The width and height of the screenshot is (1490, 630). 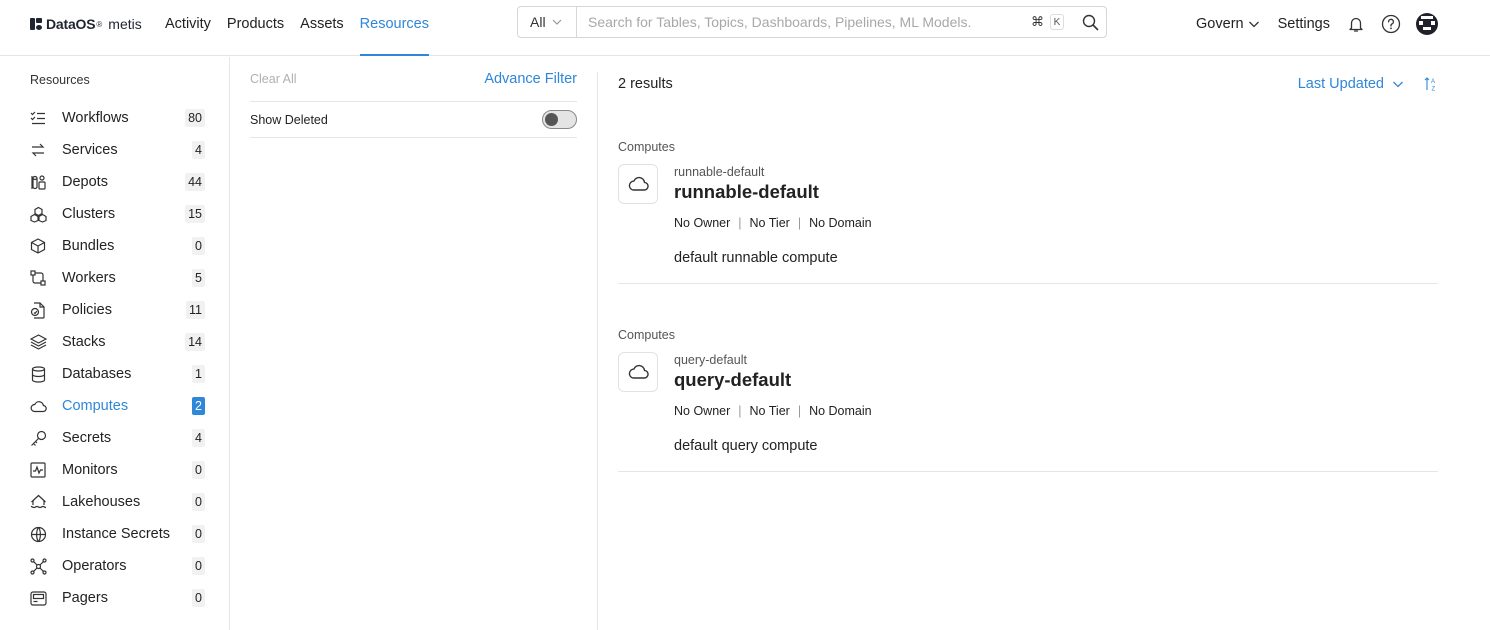 I want to click on sidebar-item-stacks: Stacks 14, so click(x=114, y=342).